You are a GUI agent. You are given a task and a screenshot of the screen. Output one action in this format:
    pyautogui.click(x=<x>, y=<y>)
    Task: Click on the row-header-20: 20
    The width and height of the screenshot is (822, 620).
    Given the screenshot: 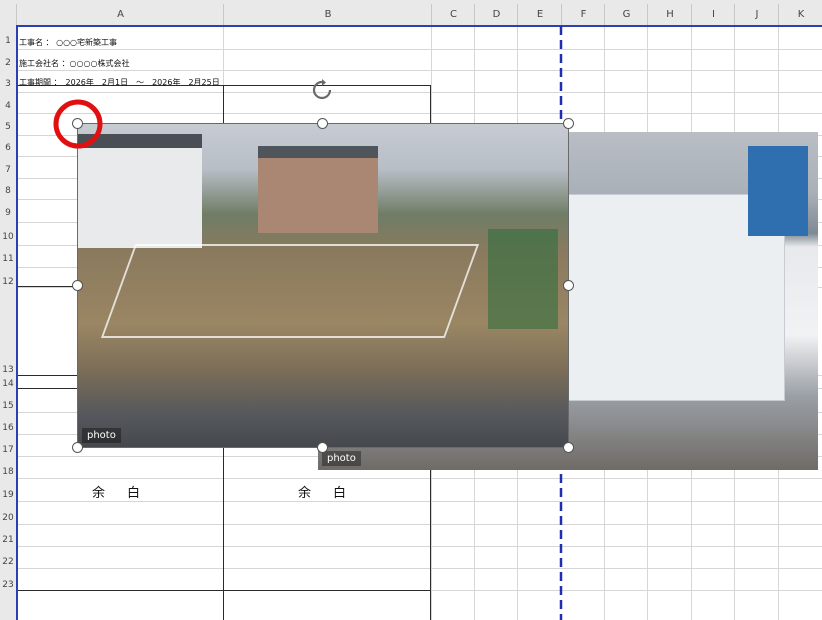 What is the action you would take?
    pyautogui.click(x=8, y=518)
    